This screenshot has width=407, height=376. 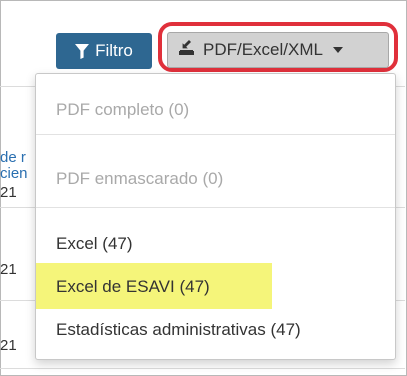 I want to click on export-dropdown-button: PDF/Excel/XML, so click(x=278, y=50).